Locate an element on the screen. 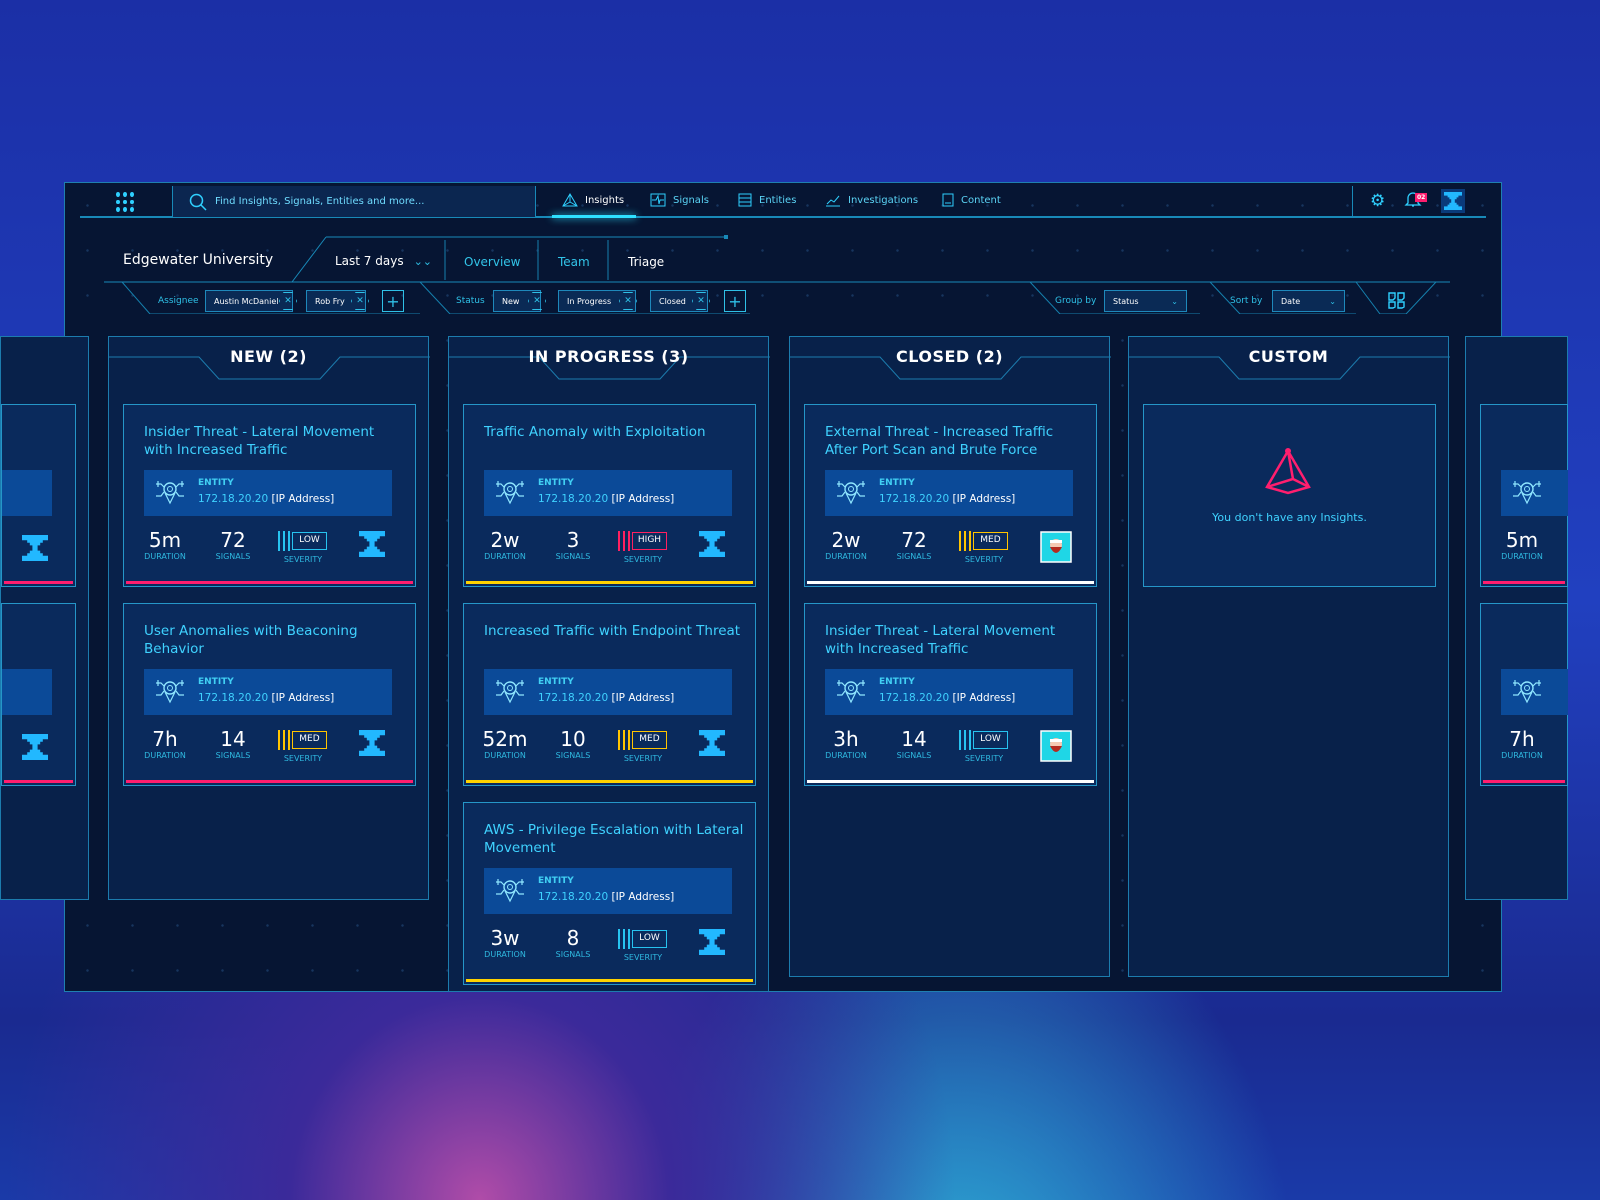 This screenshot has height=1200, width=1600. avatar-icon is located at coordinates (1056, 547).